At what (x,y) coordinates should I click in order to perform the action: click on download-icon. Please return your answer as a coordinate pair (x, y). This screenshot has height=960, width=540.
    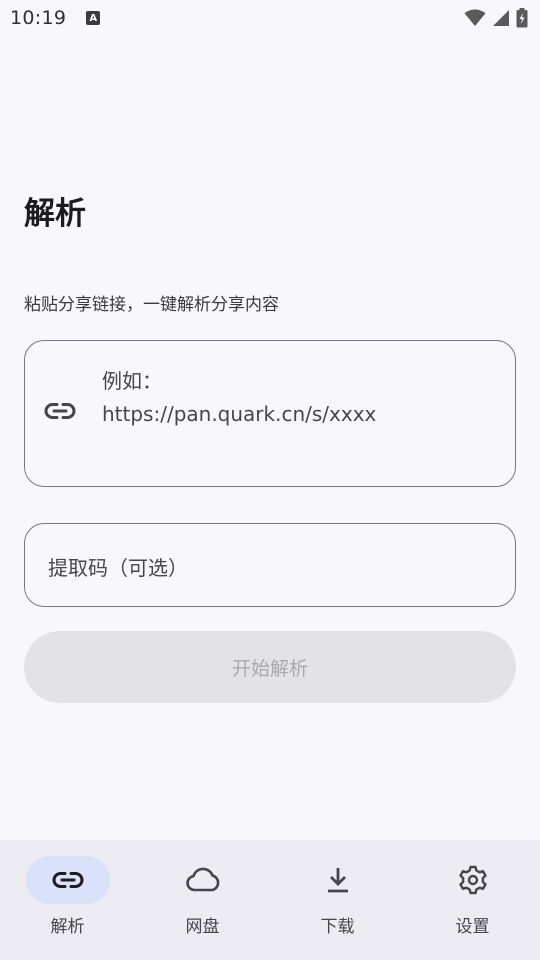
    Looking at the image, I should click on (337, 880).